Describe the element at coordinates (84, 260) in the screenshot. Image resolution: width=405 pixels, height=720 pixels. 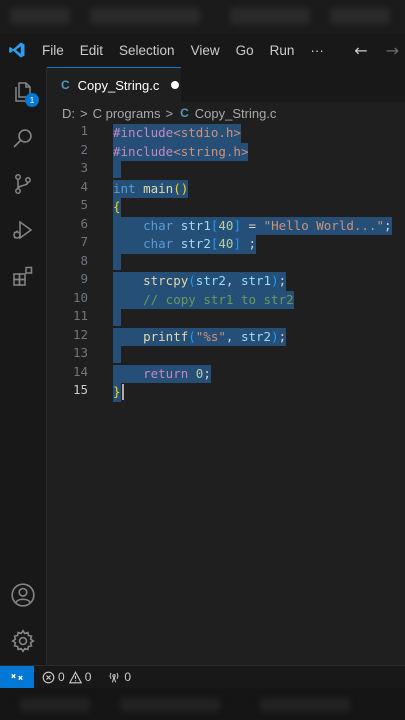
I see `line-number: 8` at that location.